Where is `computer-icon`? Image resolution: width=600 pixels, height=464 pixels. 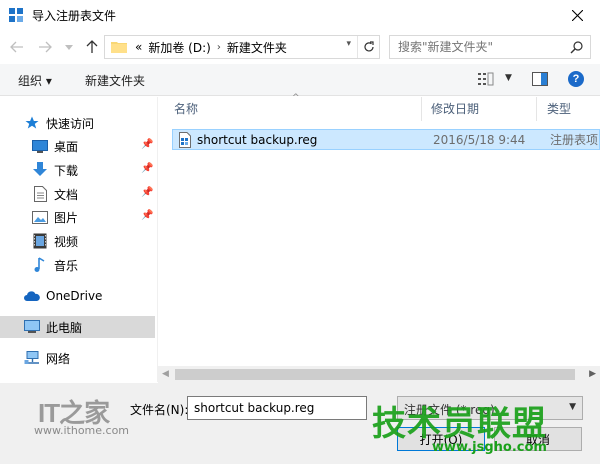
computer-icon is located at coordinates (32, 327).